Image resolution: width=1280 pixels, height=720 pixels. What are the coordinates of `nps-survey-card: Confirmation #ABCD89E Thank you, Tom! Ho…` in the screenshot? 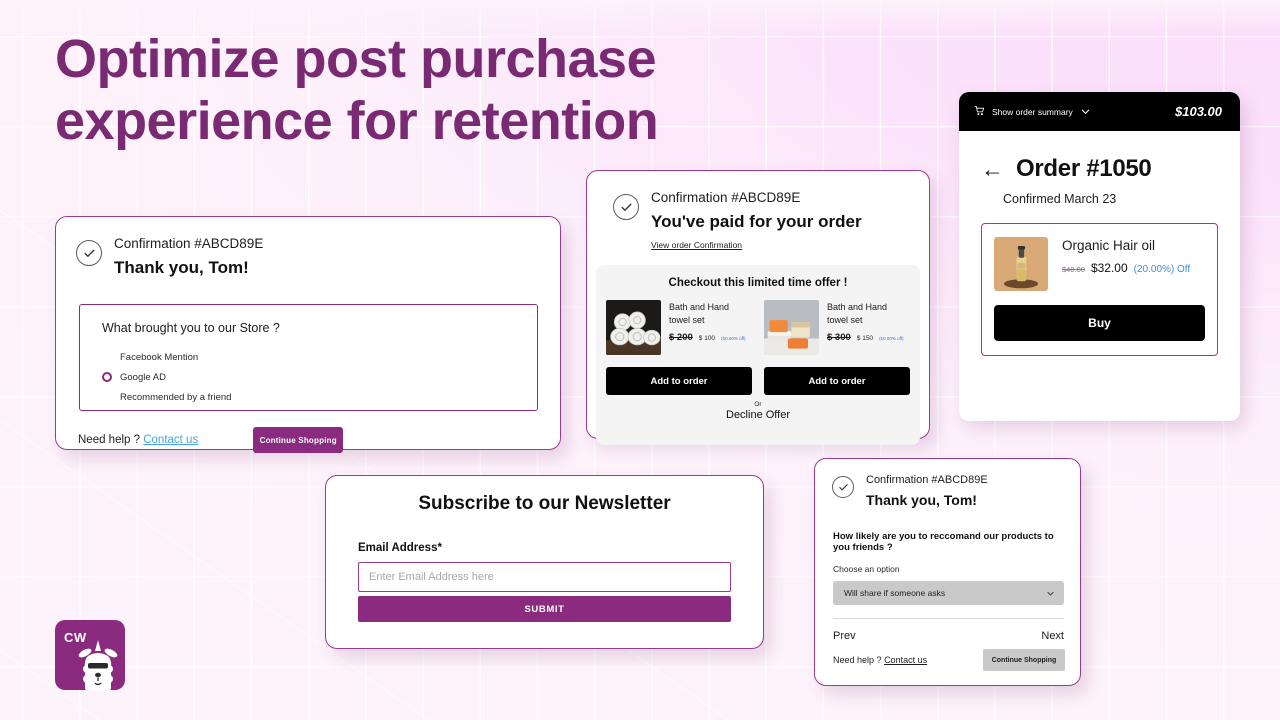 It's located at (947, 572).